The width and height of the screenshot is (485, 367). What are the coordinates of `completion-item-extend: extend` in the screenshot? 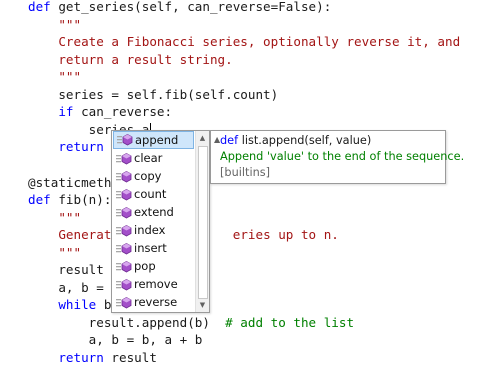 It's located at (153, 212).